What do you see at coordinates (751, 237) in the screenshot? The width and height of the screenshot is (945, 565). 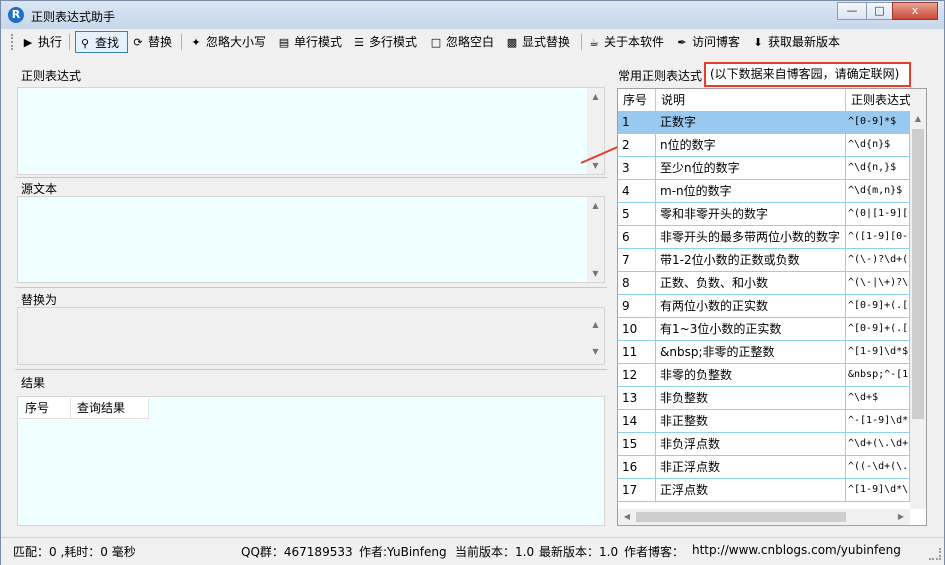 I see `grid-cell-description: 非零开头的最多带两位小数的数字` at bounding box center [751, 237].